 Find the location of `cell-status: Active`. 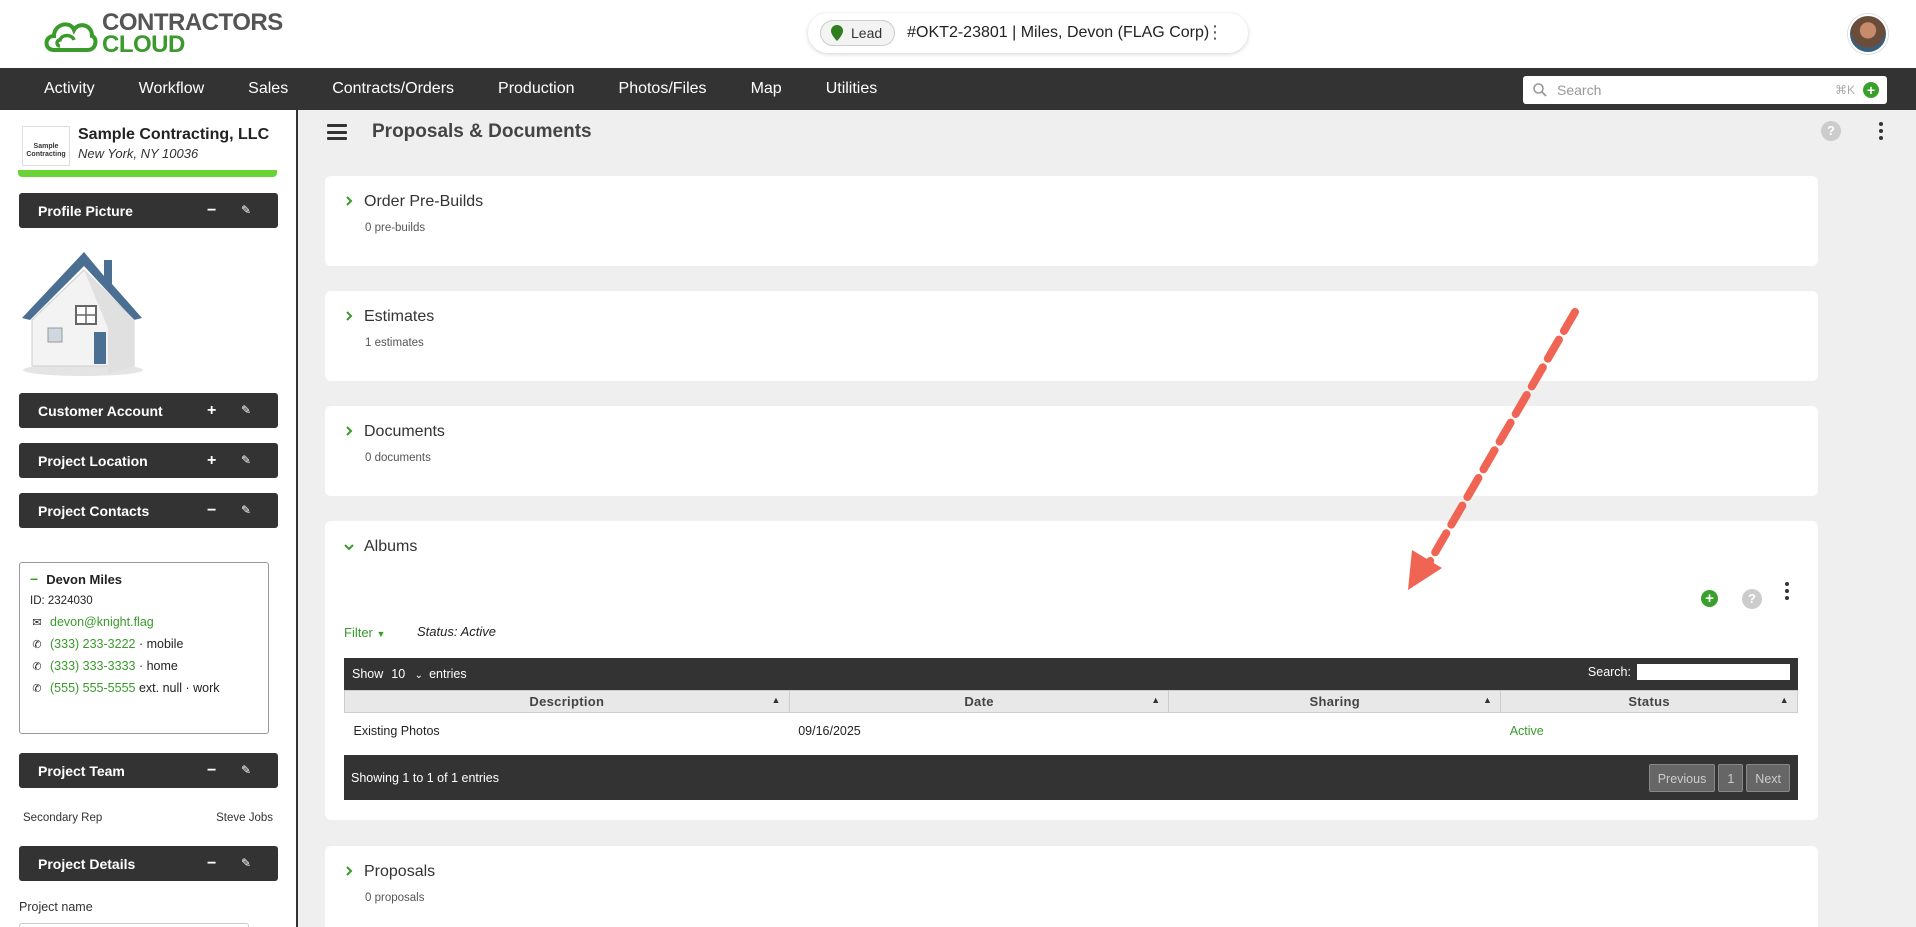

cell-status: Active is located at coordinates (1526, 730).